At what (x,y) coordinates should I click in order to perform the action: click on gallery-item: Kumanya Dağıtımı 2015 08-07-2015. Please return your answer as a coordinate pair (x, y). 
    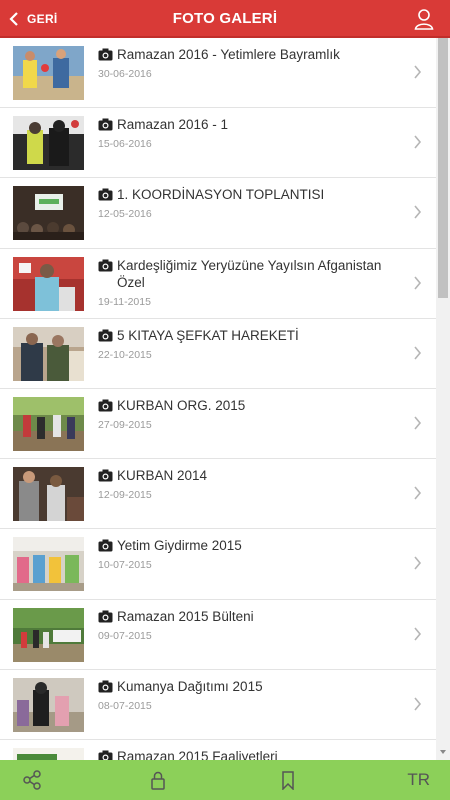
    Looking at the image, I should click on (218, 704).